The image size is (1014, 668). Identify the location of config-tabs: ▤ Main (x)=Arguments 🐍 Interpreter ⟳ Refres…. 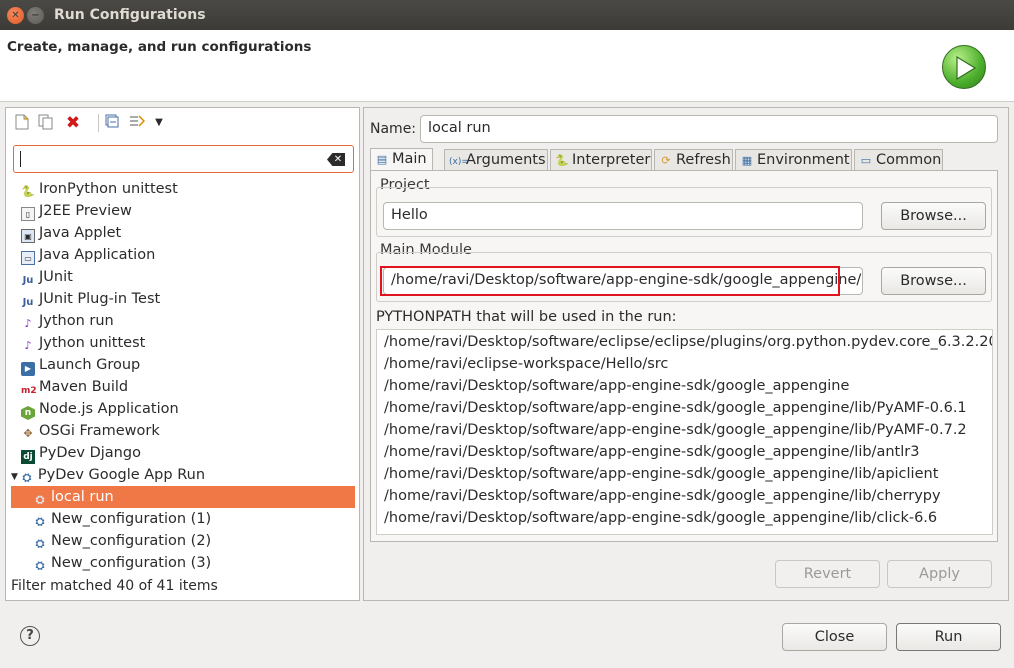
(684, 159).